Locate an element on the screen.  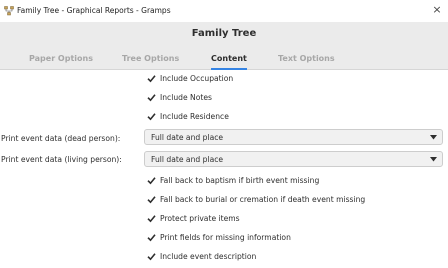
close-icon: × is located at coordinates (437, 10).